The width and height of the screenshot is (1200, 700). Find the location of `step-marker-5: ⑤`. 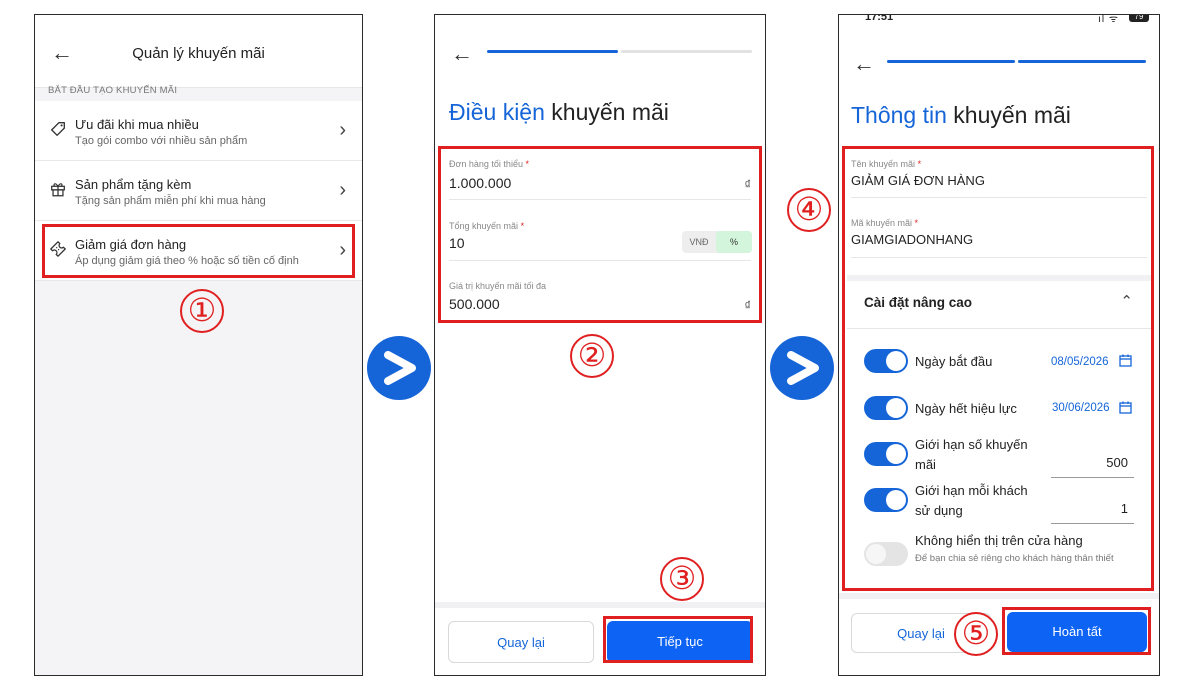

step-marker-5: ⑤ is located at coordinates (976, 634).